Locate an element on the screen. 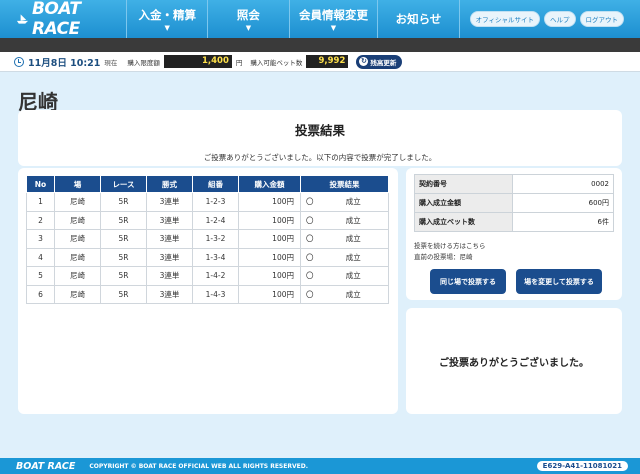  cell-no: 6 is located at coordinates (40, 294).